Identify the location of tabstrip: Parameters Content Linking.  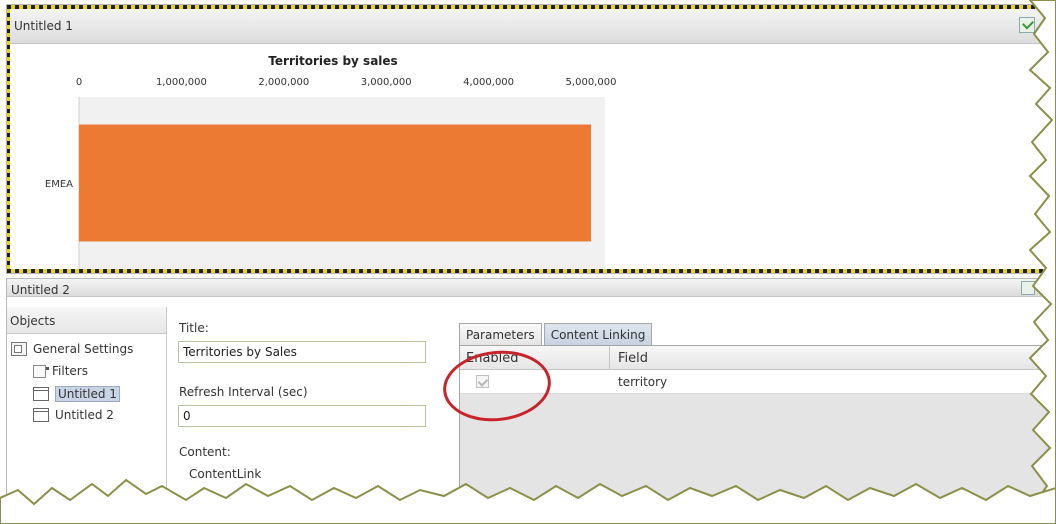
(556, 334).